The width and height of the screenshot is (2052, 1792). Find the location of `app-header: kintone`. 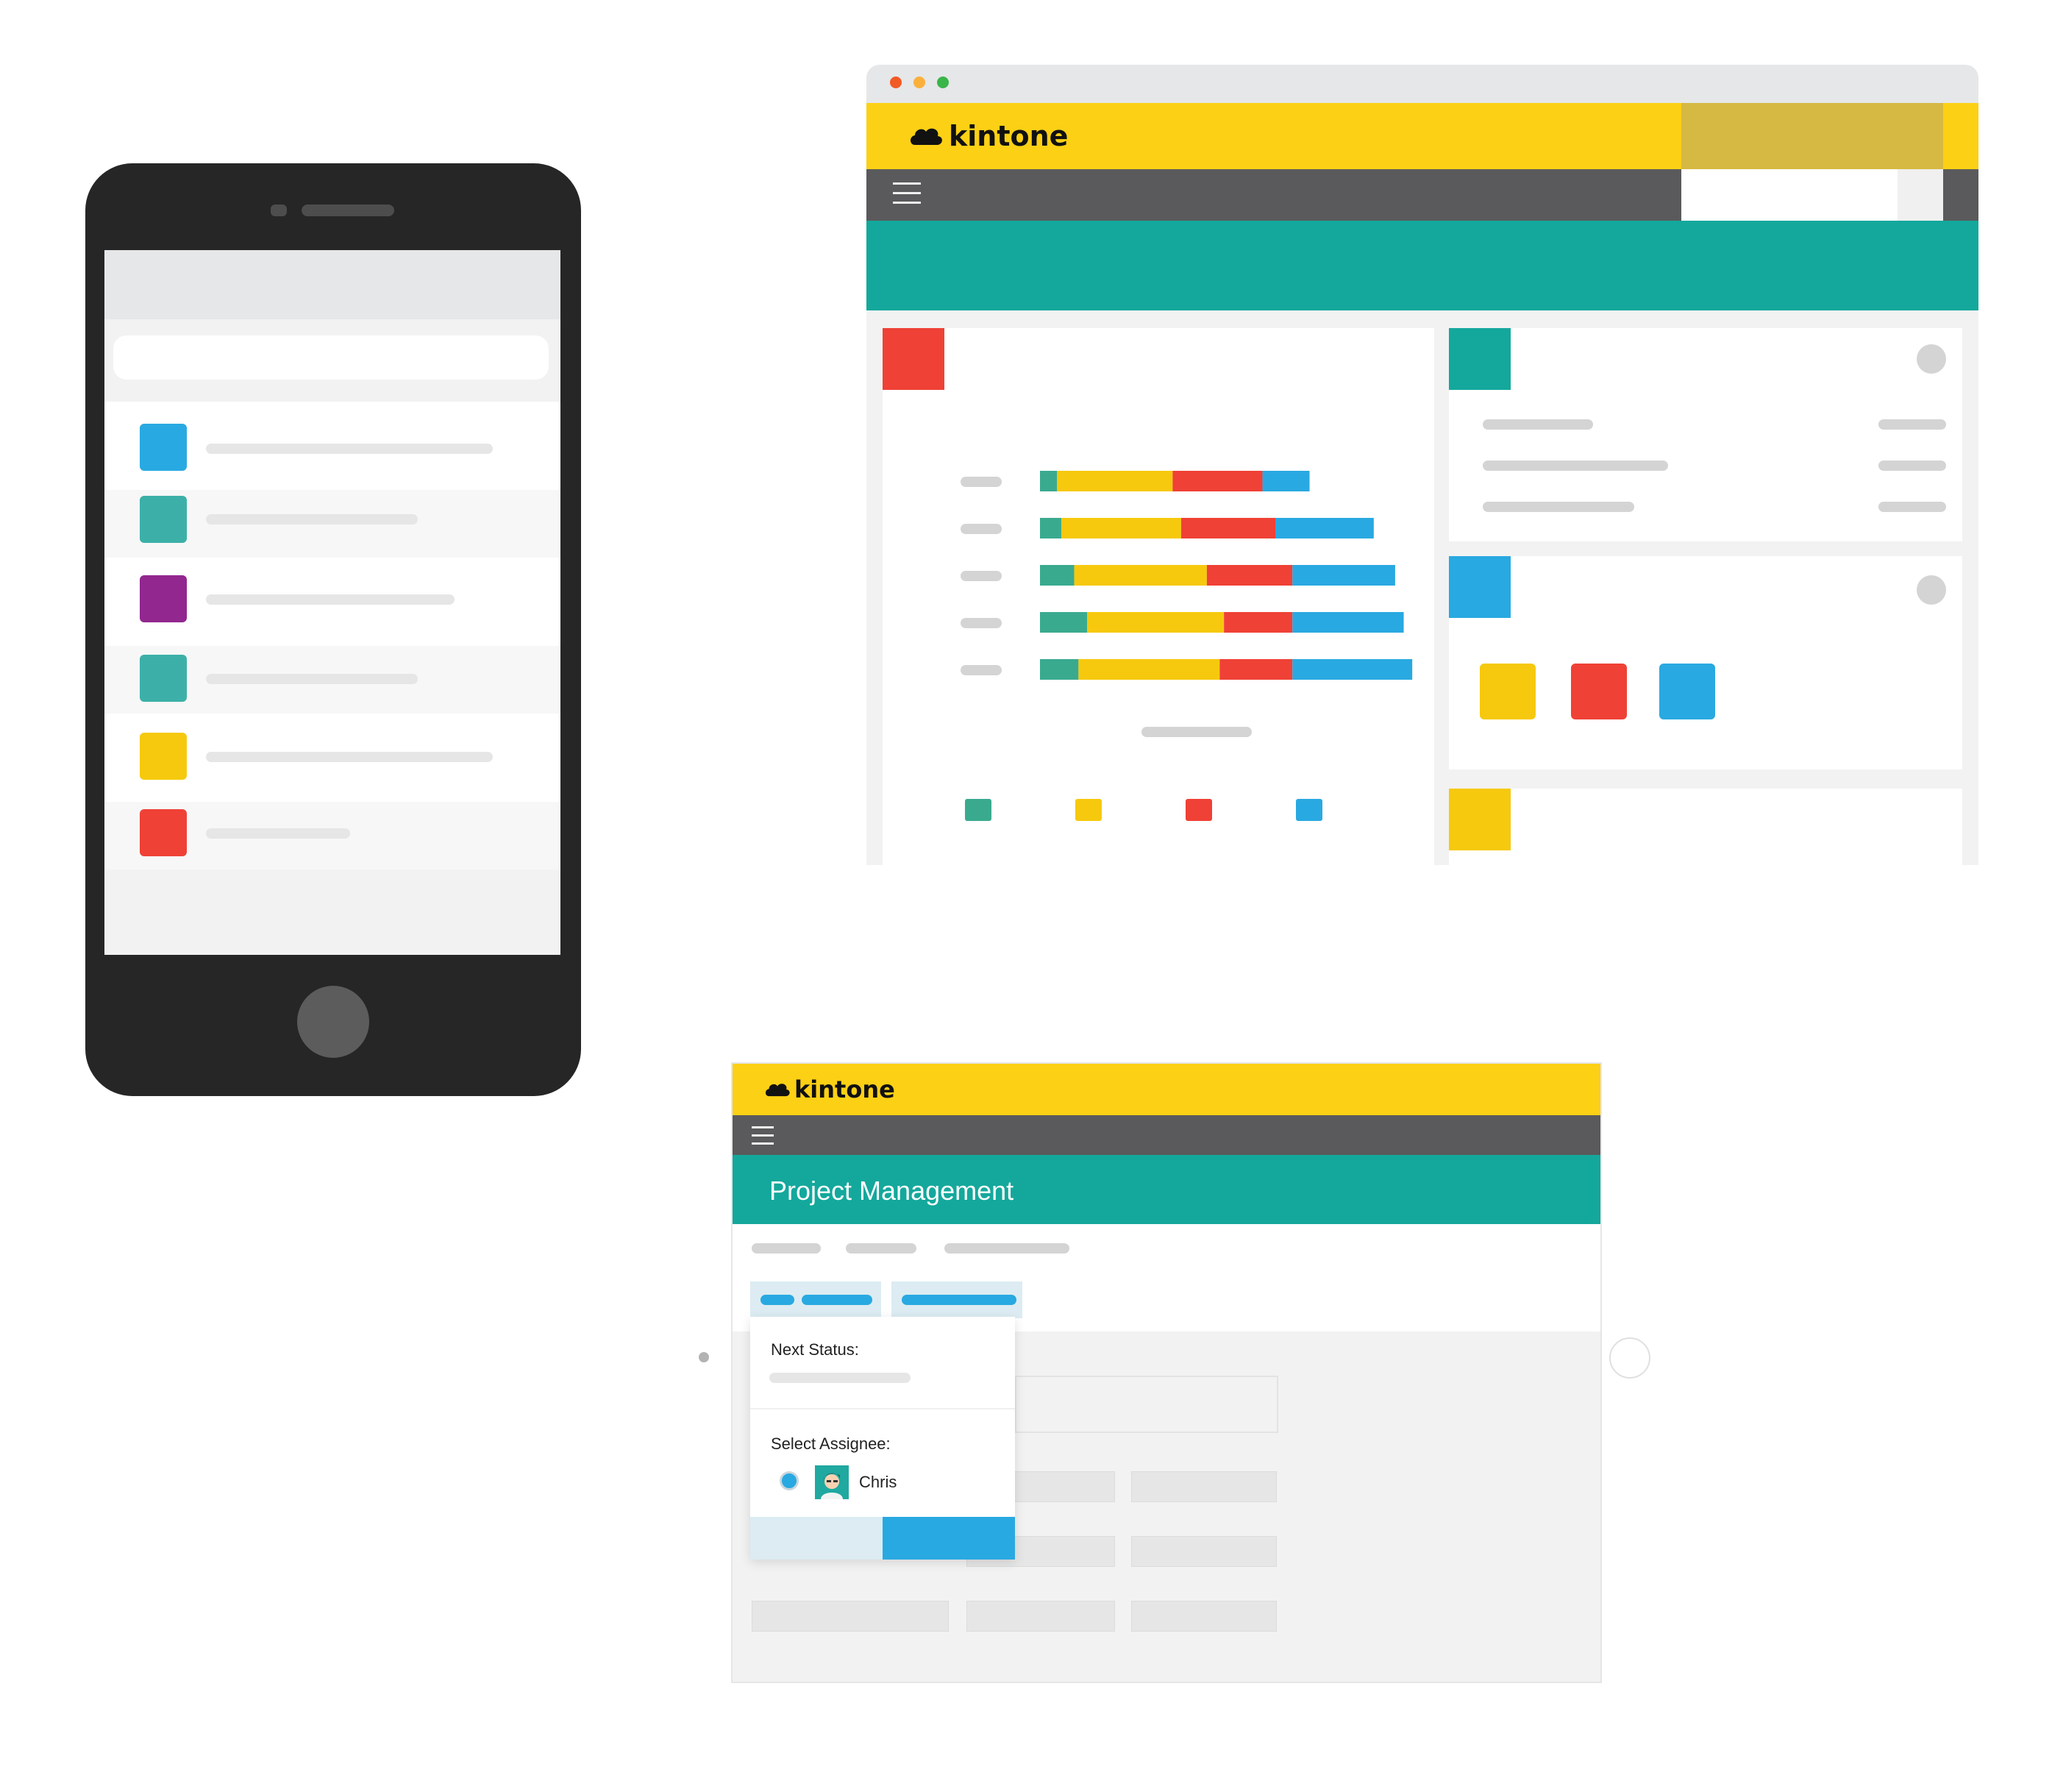

app-header: kintone is located at coordinates (1422, 136).